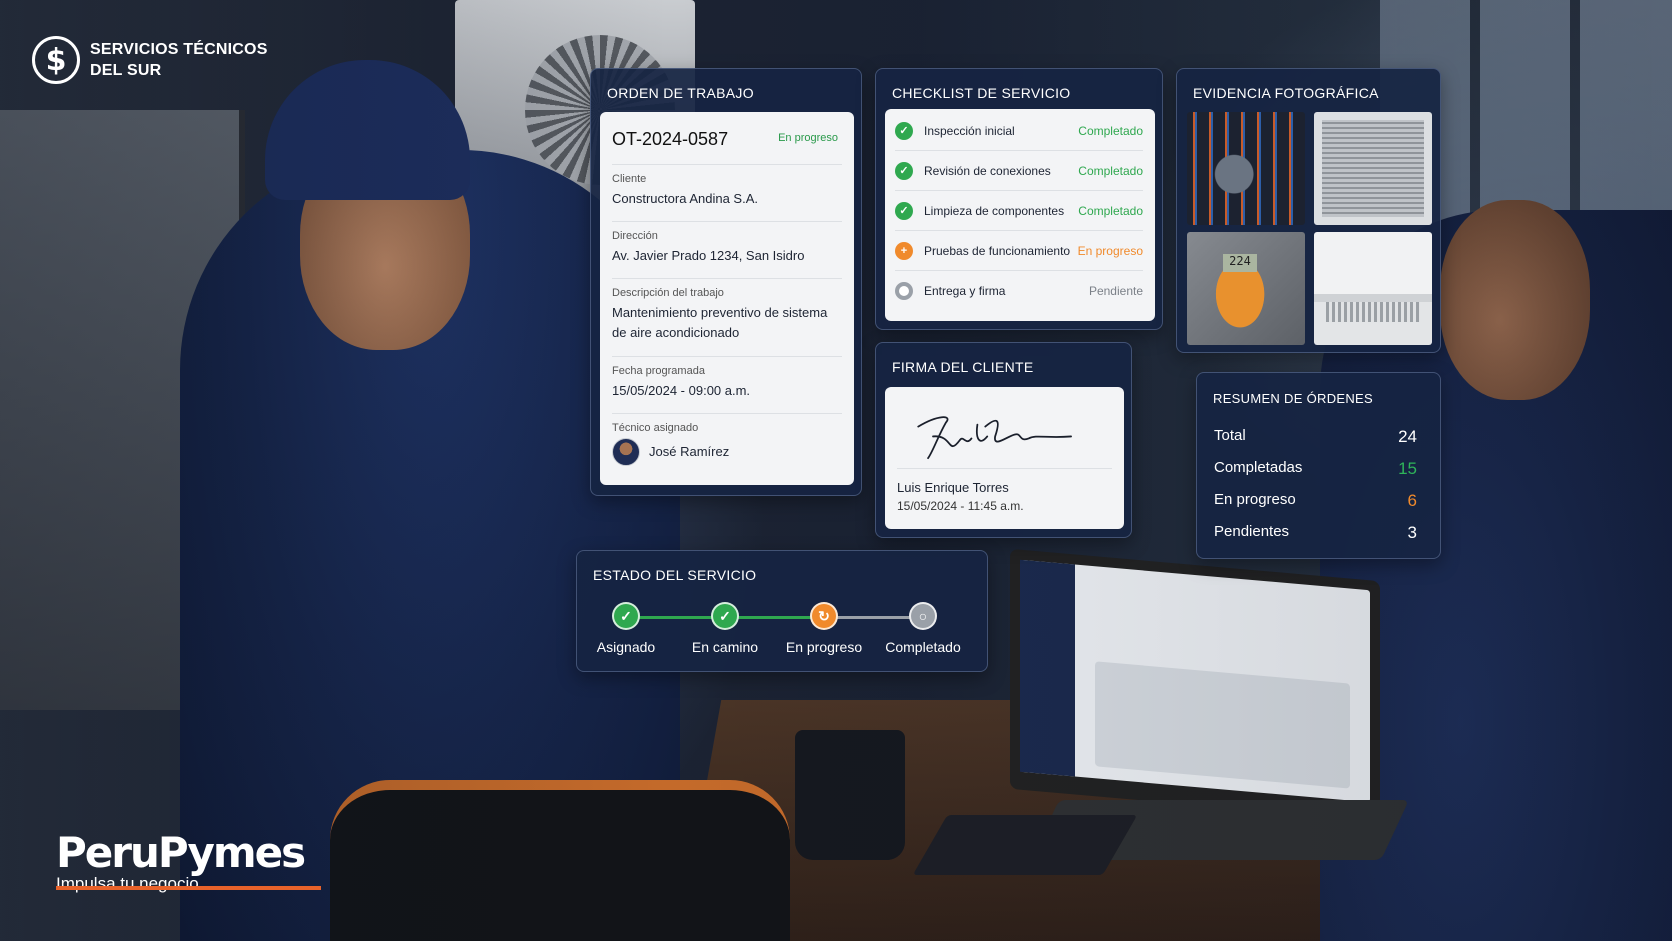  I want to click on field-label: Dirección, so click(635, 236).